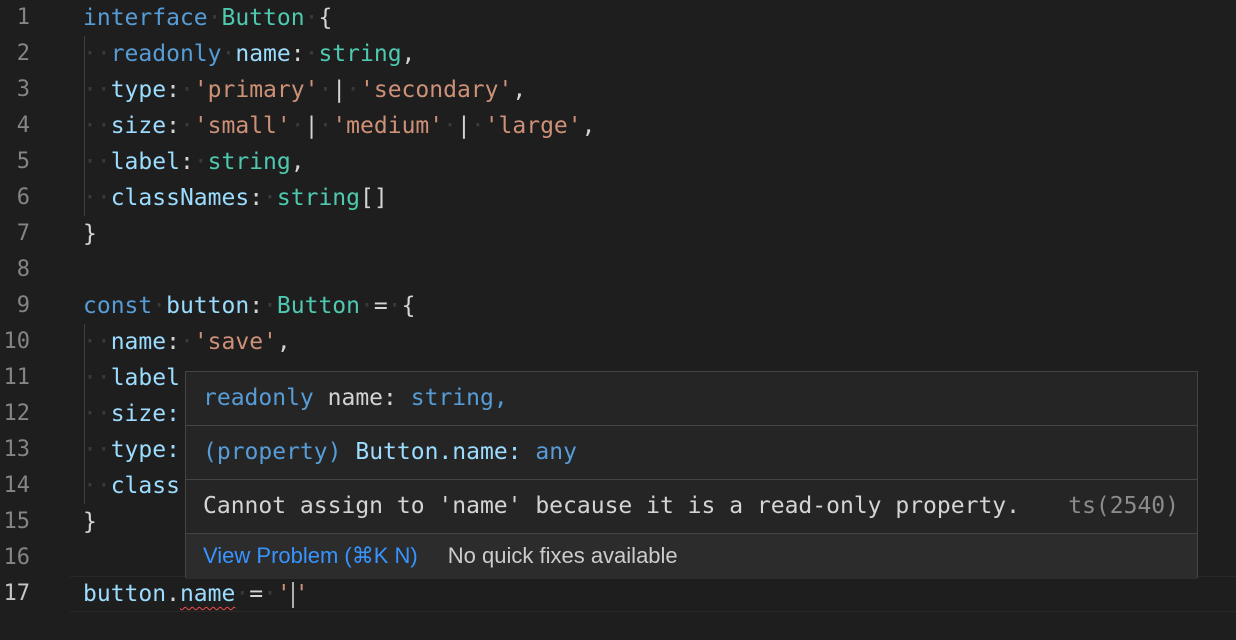  What do you see at coordinates (145, 450) in the screenshot?
I see `property: type:` at bounding box center [145, 450].